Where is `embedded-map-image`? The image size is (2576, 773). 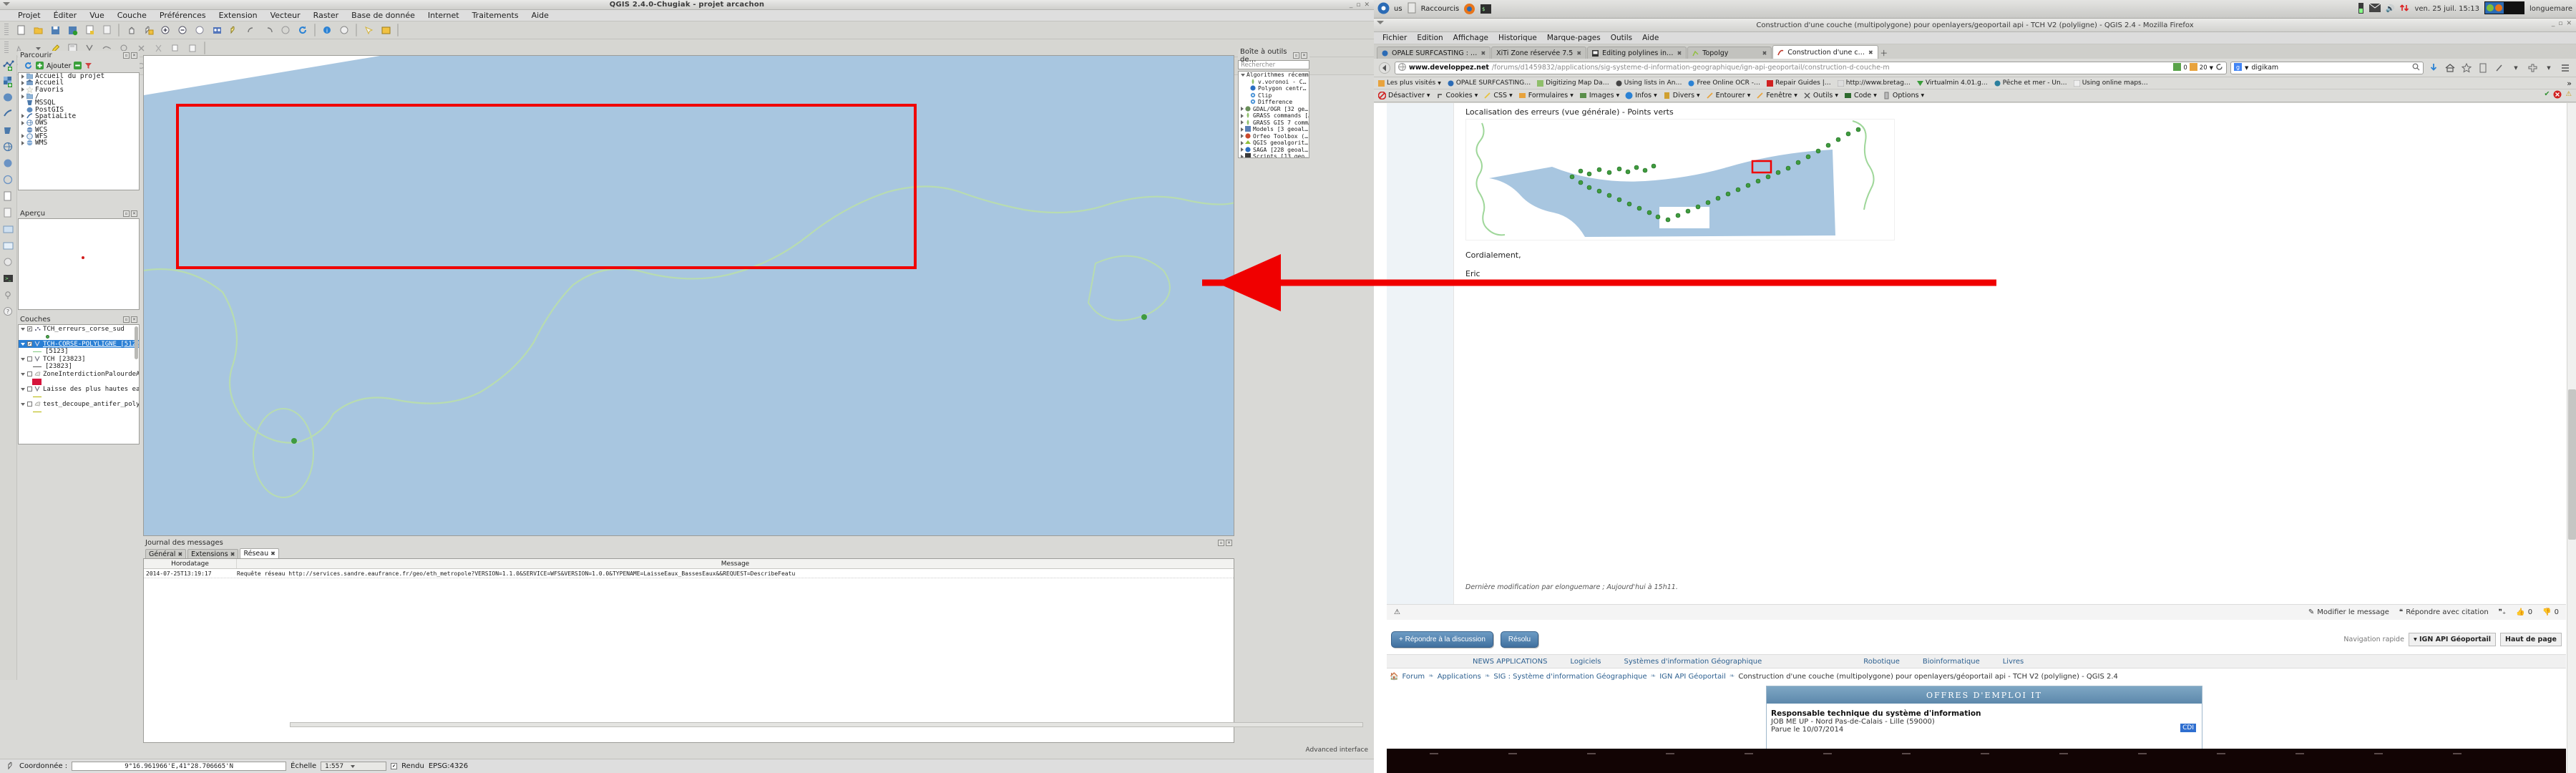
embedded-map-image is located at coordinates (1680, 180).